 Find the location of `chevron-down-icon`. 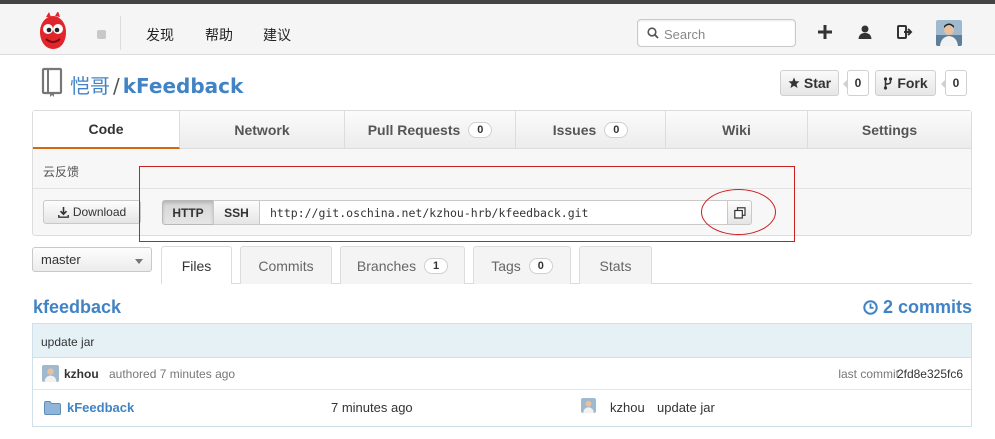

chevron-down-icon is located at coordinates (139, 261).